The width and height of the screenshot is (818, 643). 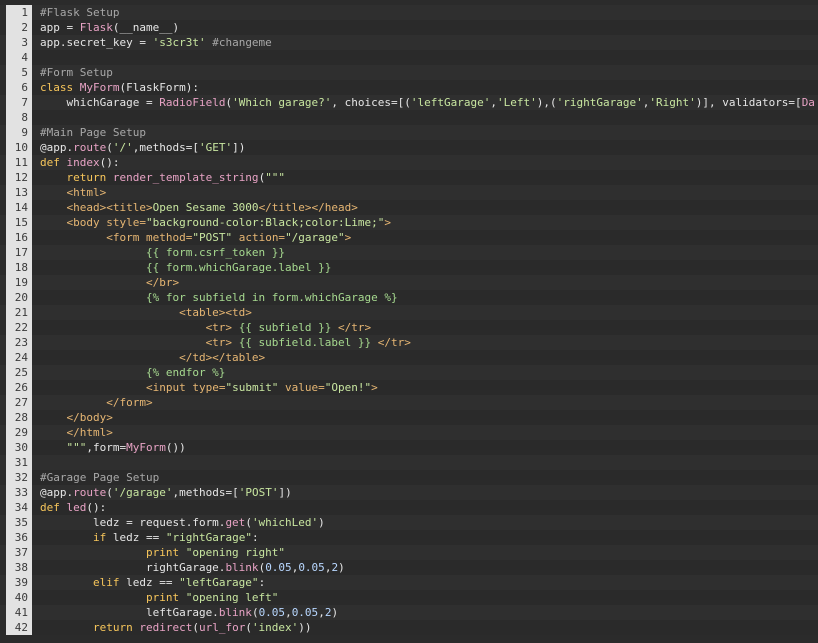 I want to click on code-token: <tr>, so click(x=139, y=327).